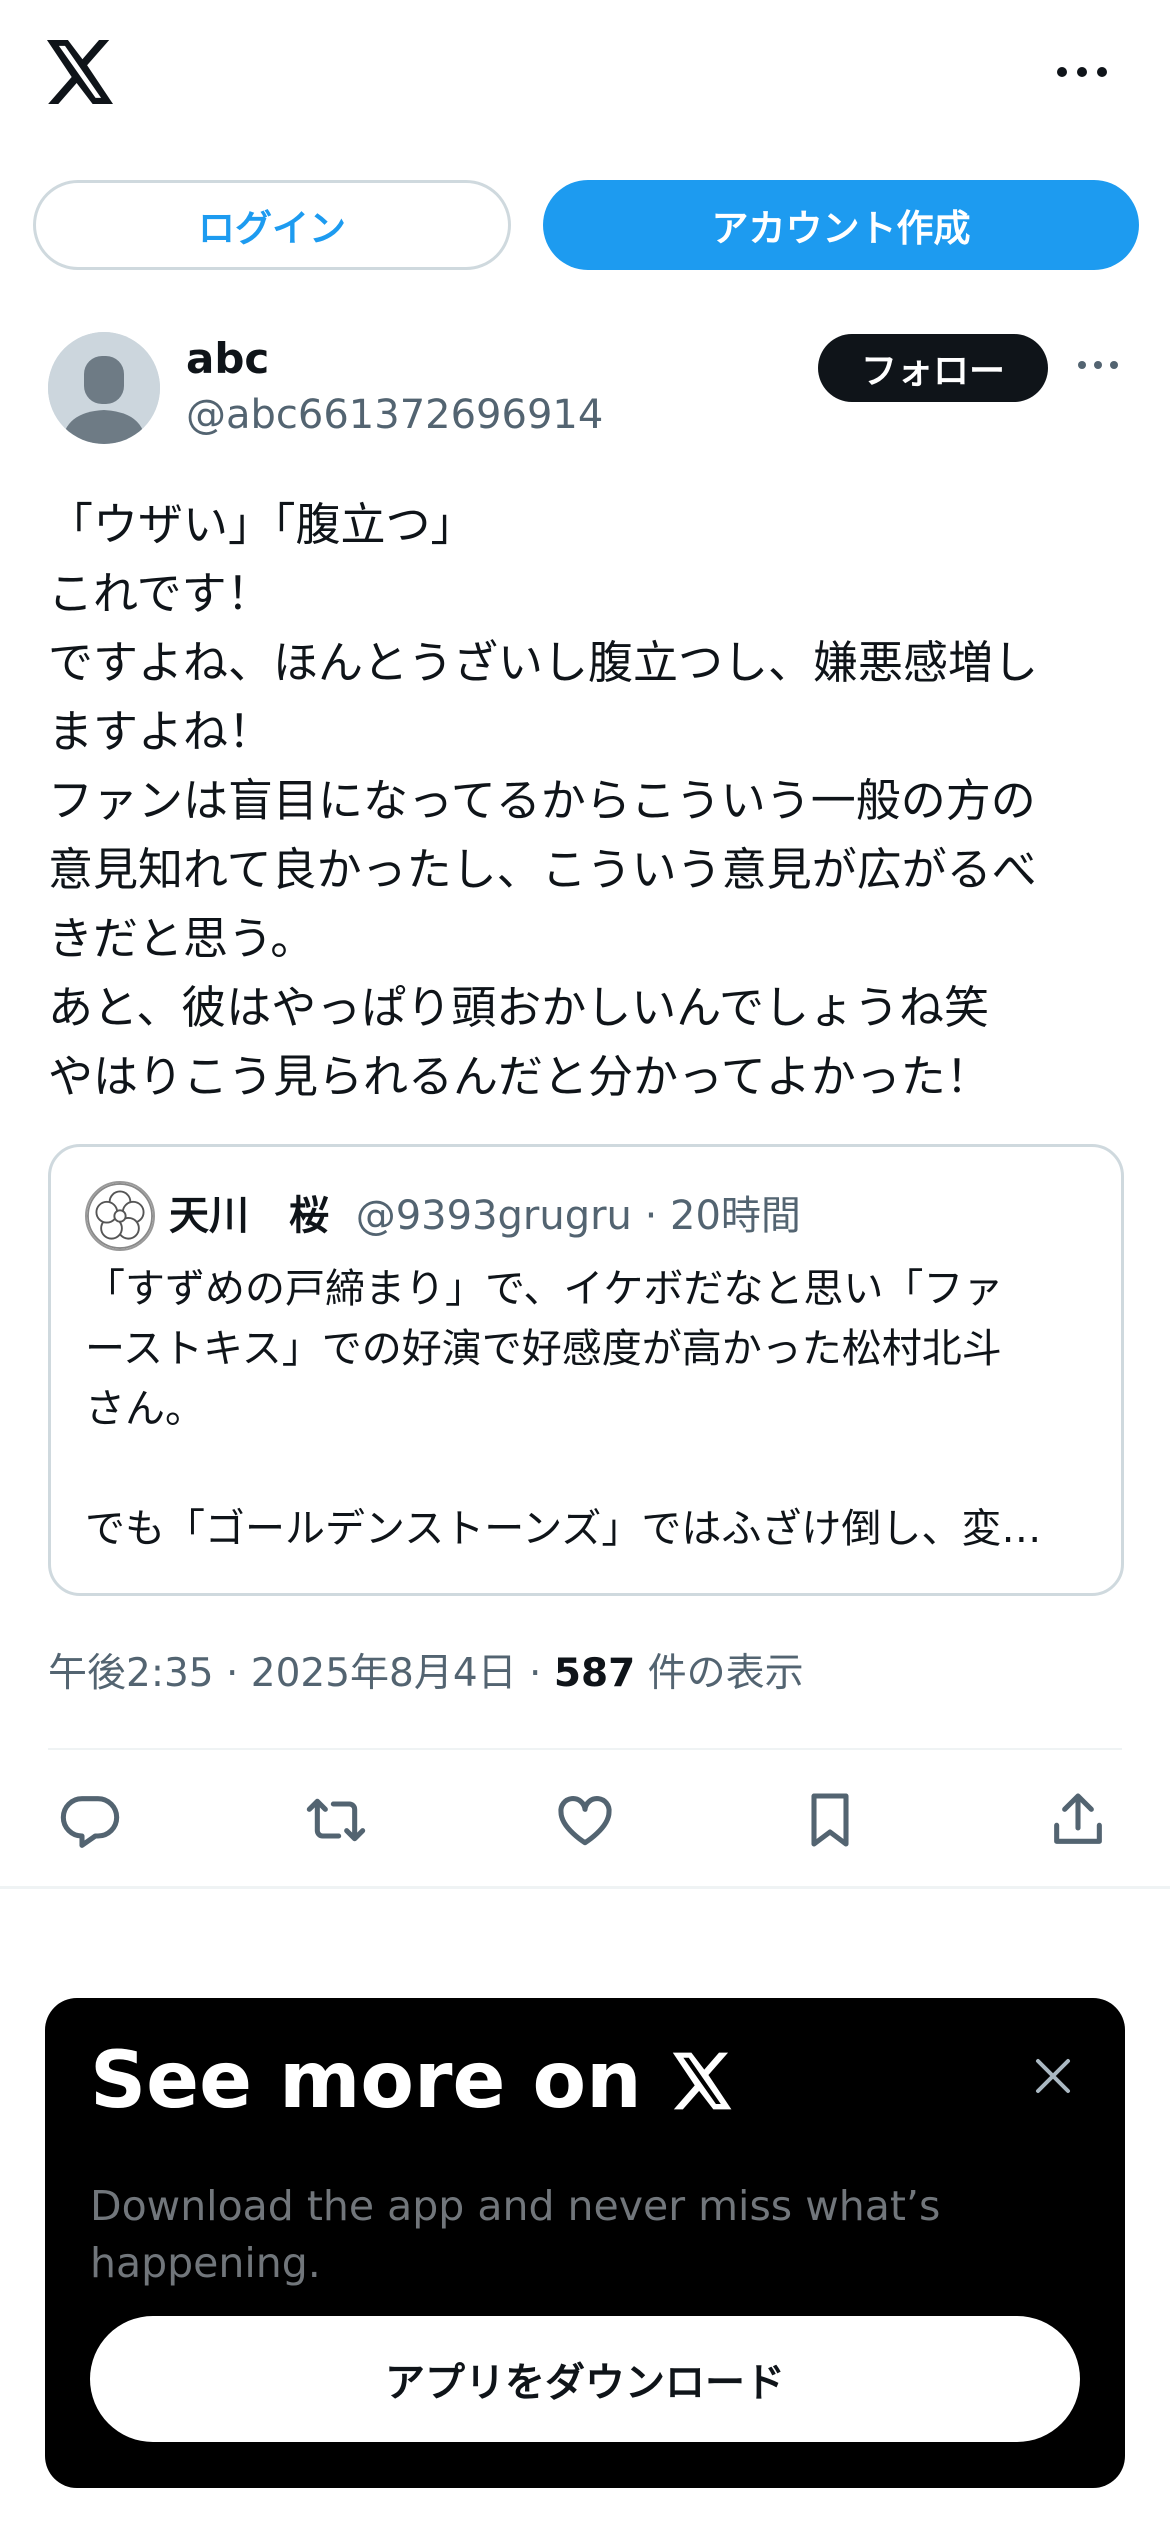 The width and height of the screenshot is (1170, 2532). What do you see at coordinates (90, 1820) in the screenshot?
I see `reply-icon` at bounding box center [90, 1820].